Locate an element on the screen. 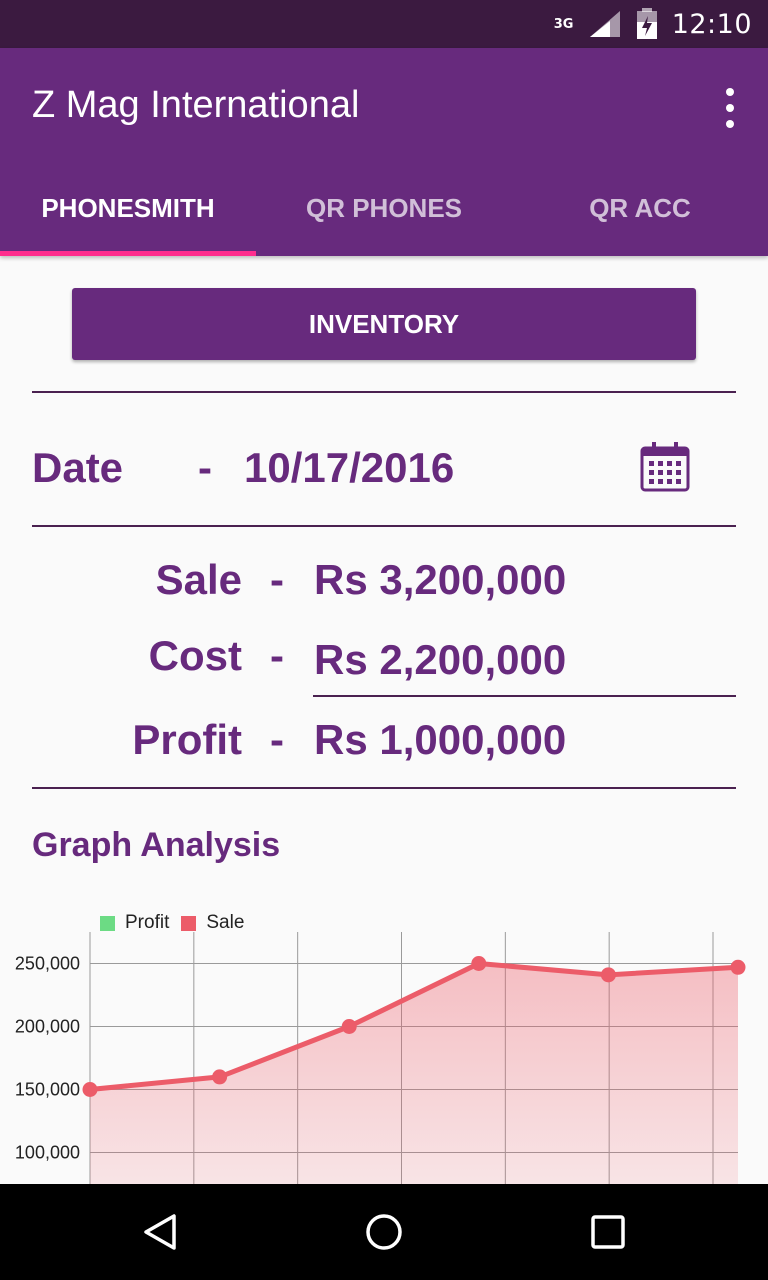 The height and width of the screenshot is (1280, 768). signal-icon: 3G is located at coordinates (588, 24).